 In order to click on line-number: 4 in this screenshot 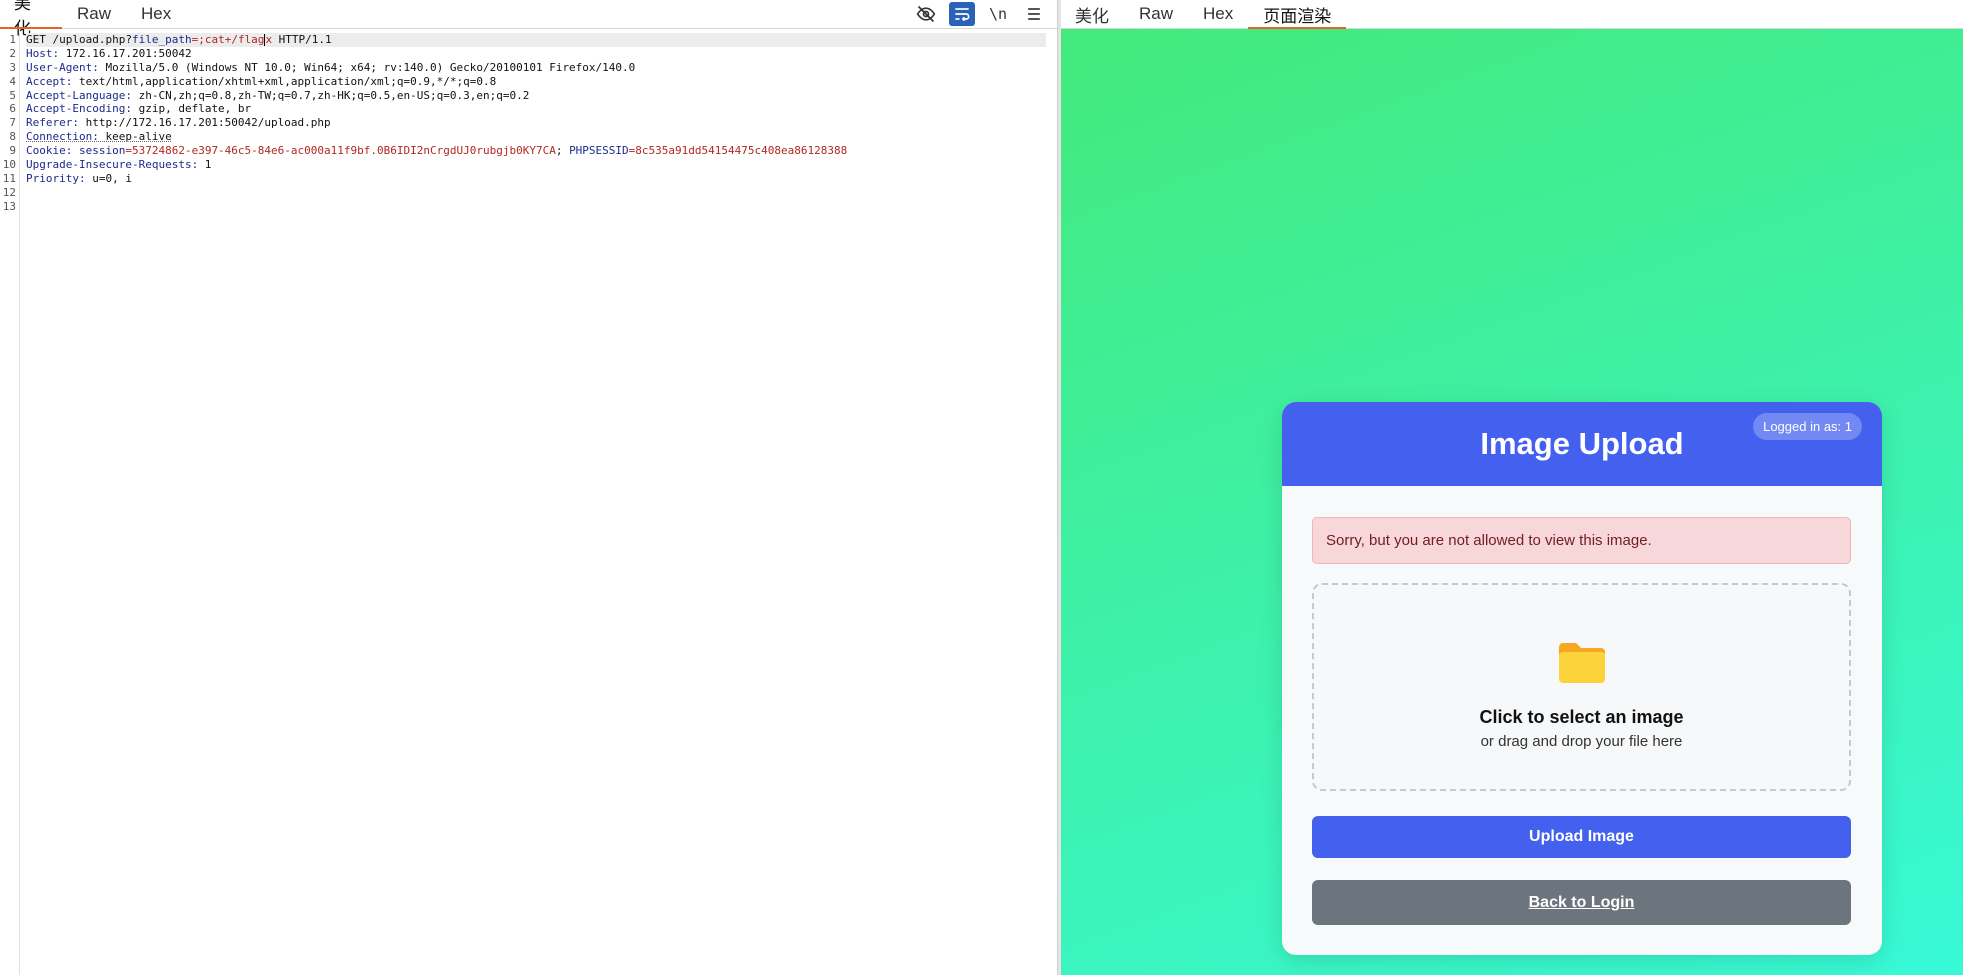, I will do `click(12, 81)`.